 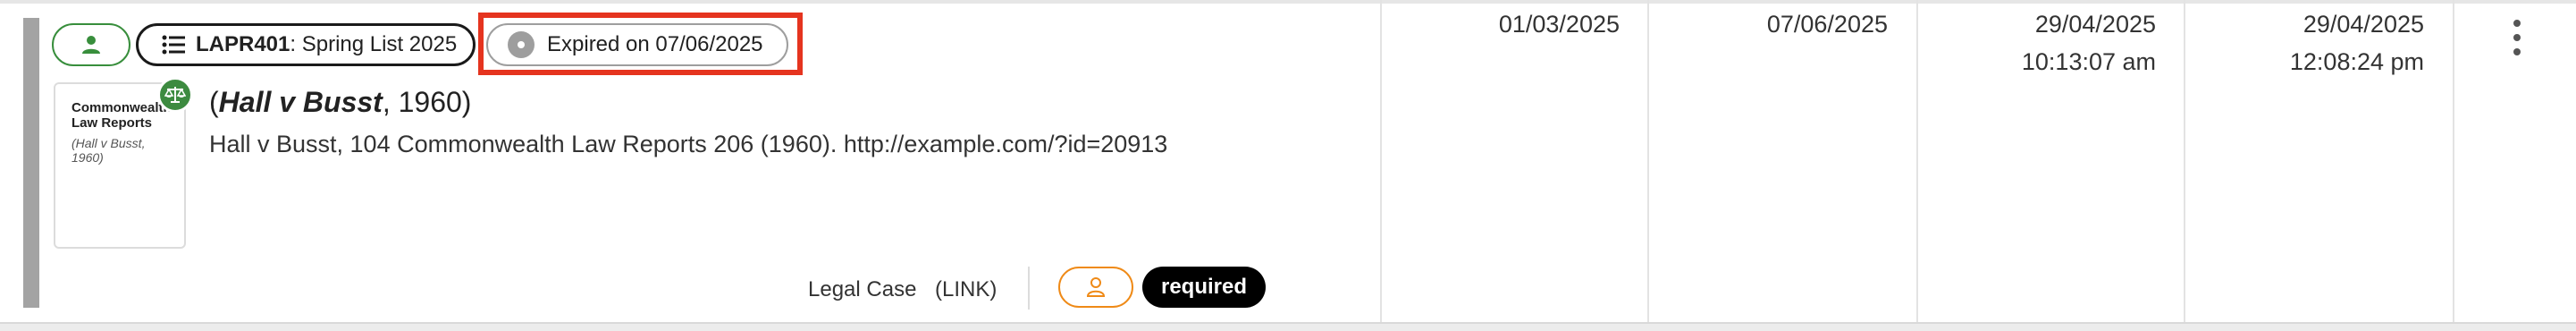 I want to click on list-label: LAPR401: Spring List 2025, so click(x=327, y=44).